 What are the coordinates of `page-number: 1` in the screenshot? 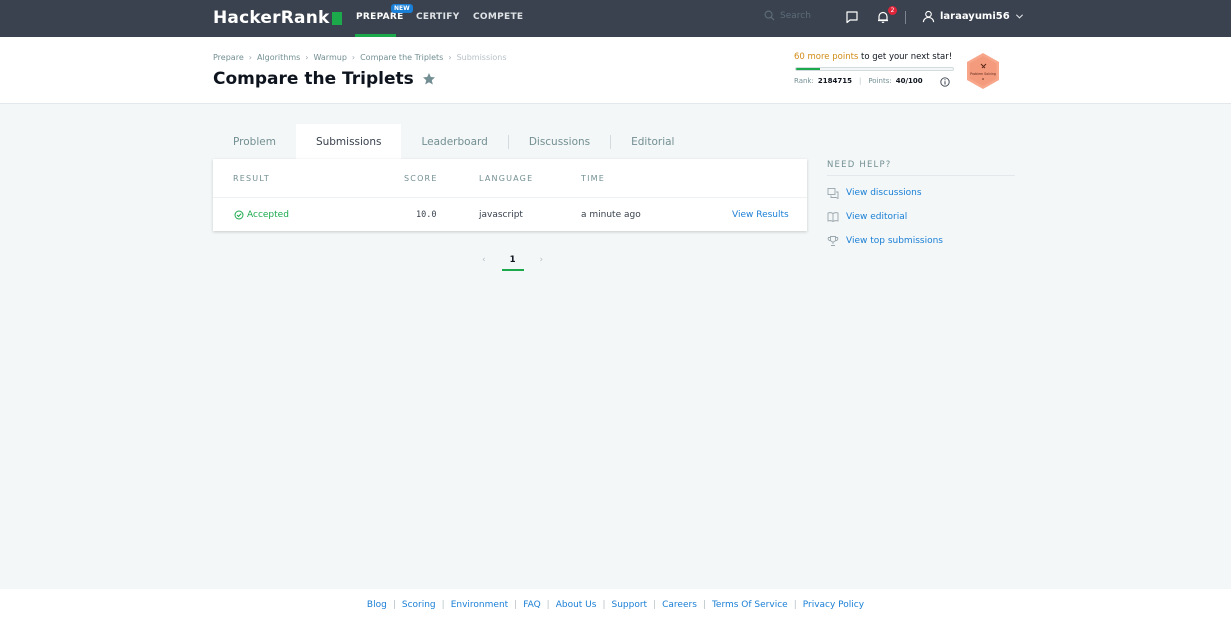 It's located at (512, 263).